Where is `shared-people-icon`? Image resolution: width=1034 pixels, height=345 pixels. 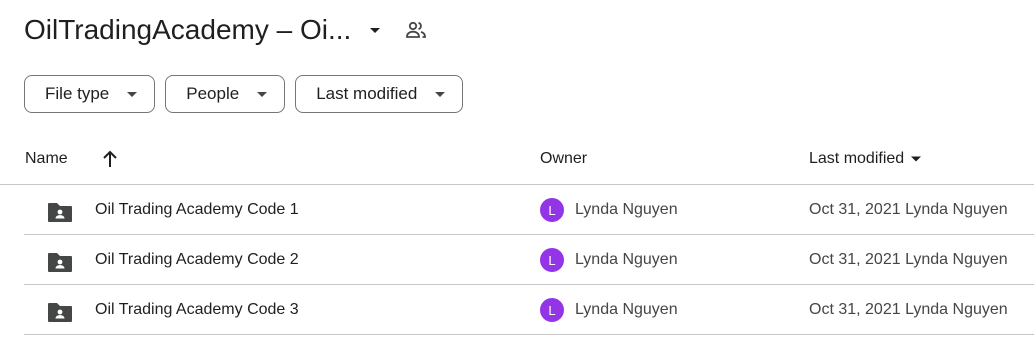 shared-people-icon is located at coordinates (416, 30).